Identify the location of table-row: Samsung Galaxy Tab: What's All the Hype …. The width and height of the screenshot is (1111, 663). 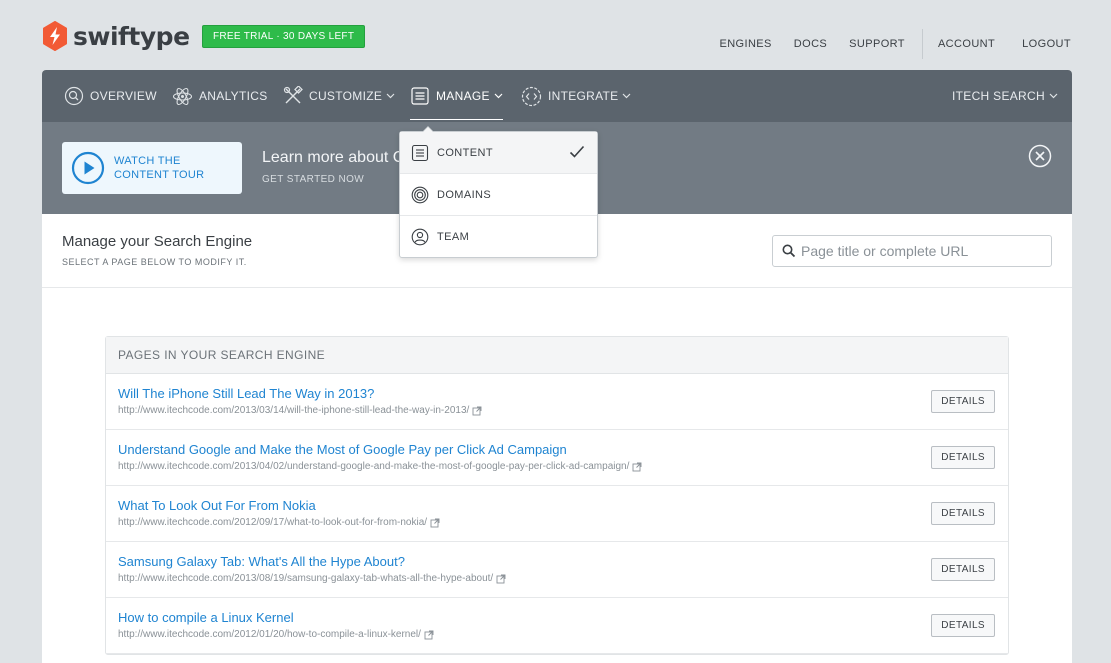
(557, 570).